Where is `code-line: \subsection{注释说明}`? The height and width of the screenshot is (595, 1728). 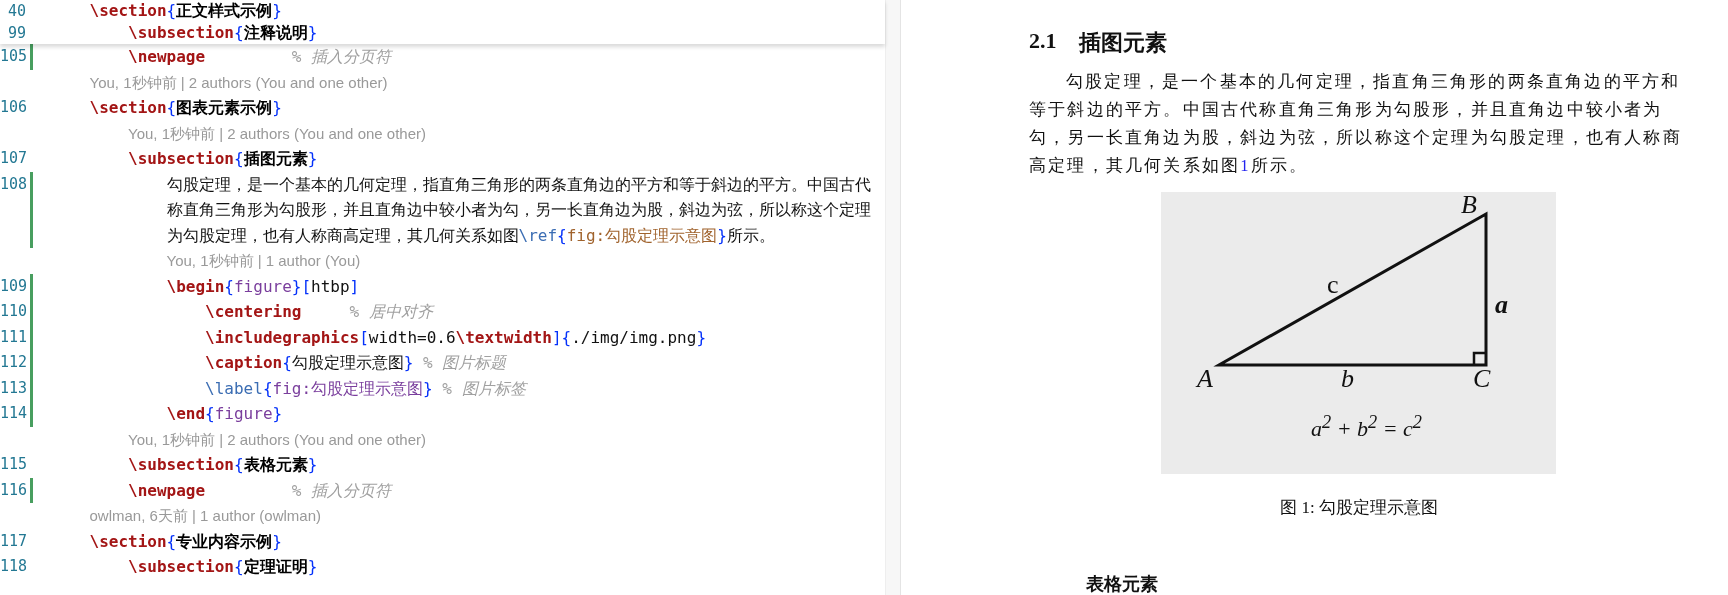
code-line: \subsection{注释说明} is located at coordinates (223, 32).